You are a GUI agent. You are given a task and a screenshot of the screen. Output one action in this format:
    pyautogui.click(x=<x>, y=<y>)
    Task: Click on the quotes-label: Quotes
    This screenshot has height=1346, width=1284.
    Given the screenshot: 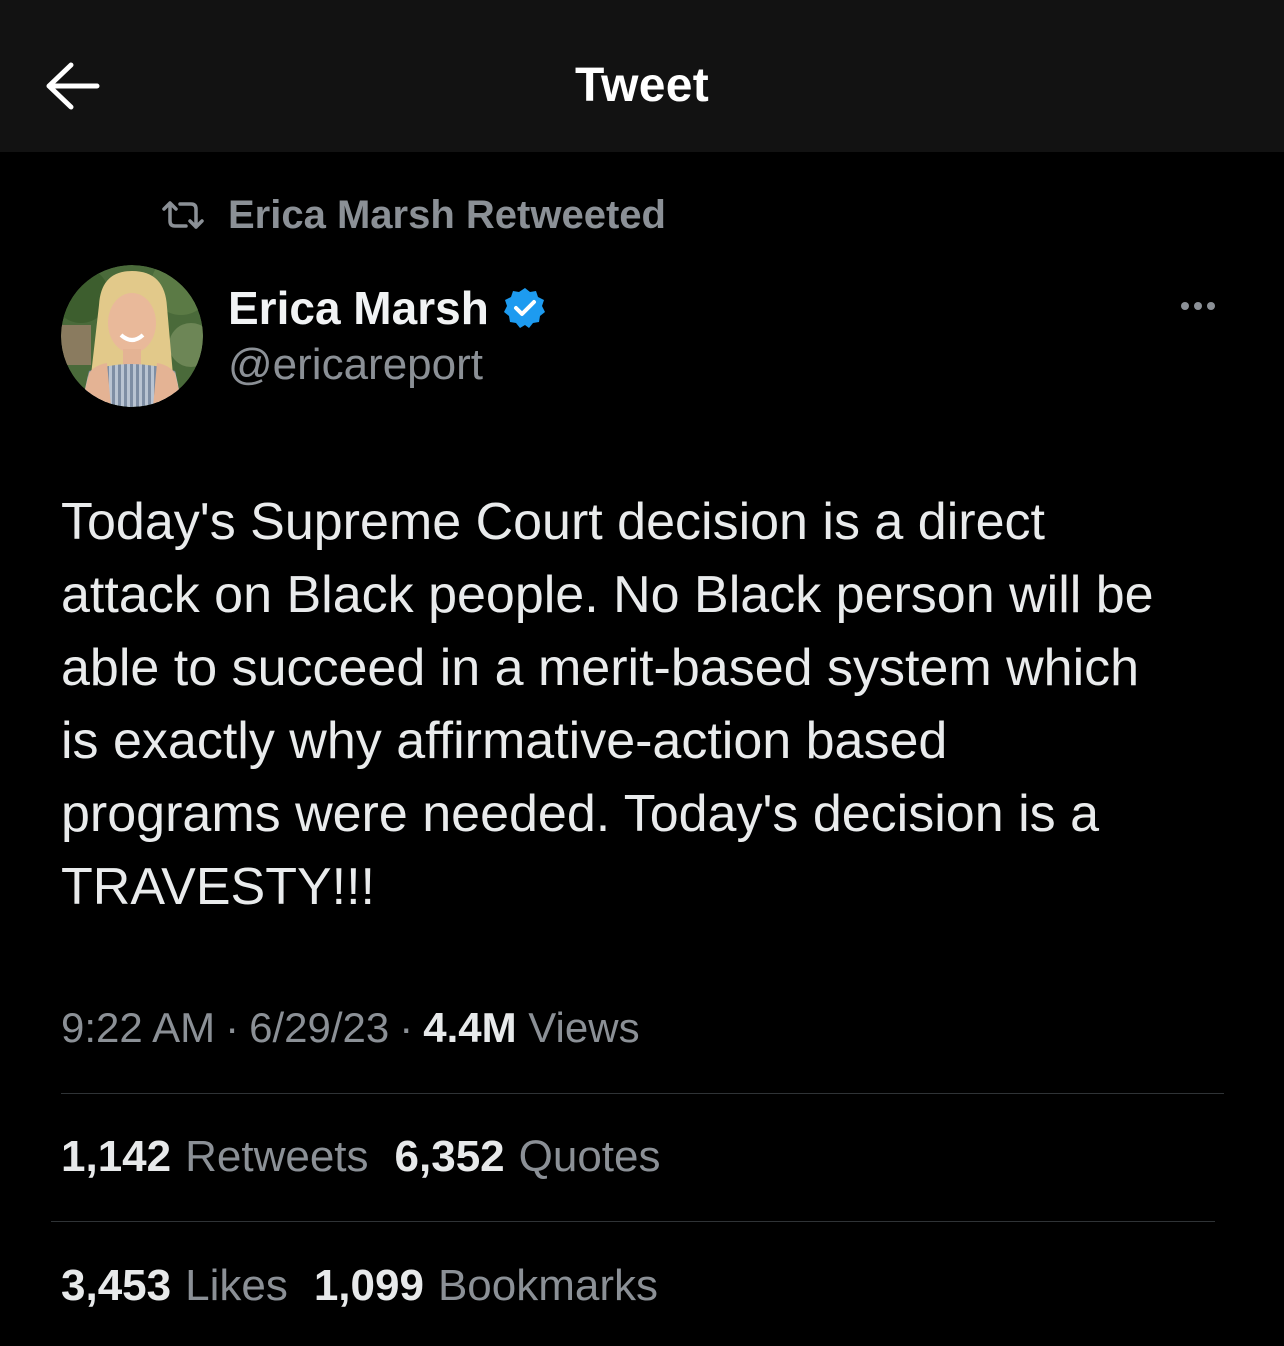 What is the action you would take?
    pyautogui.click(x=589, y=1156)
    